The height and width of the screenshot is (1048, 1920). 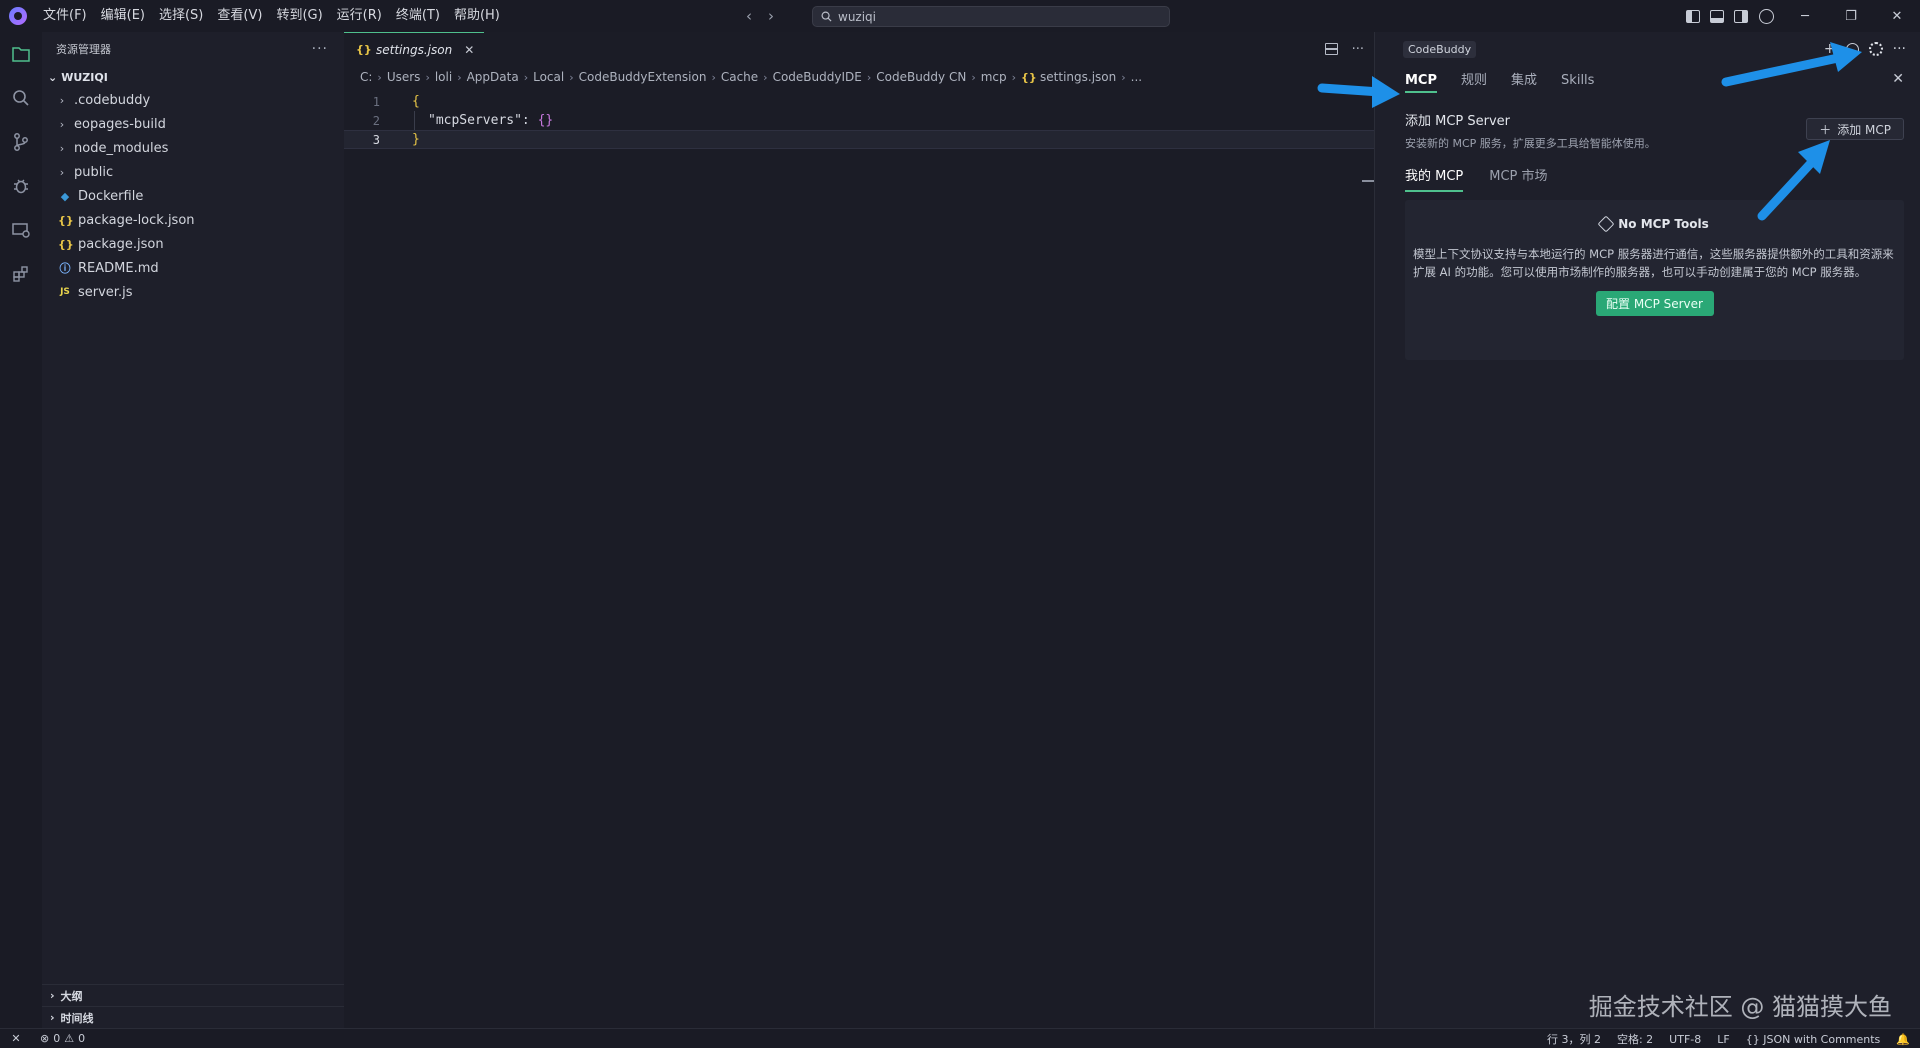 What do you see at coordinates (443, 77) in the screenshot?
I see `breadcrumb-item: loli` at bounding box center [443, 77].